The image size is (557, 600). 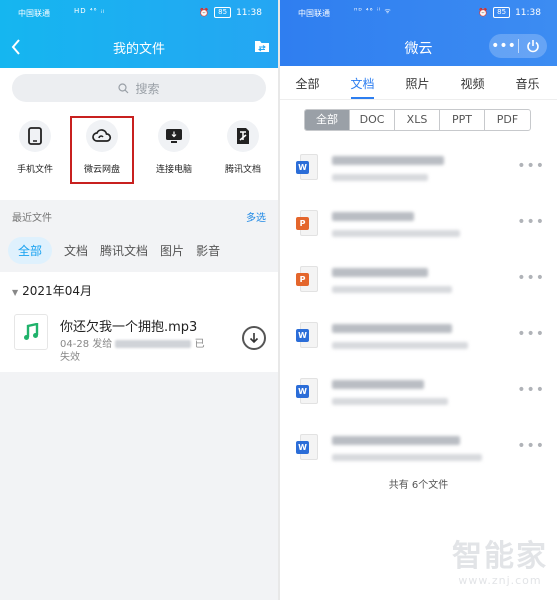 I want to click on file-name: 你还欠我一个拥抱.mp3, so click(x=129, y=327).